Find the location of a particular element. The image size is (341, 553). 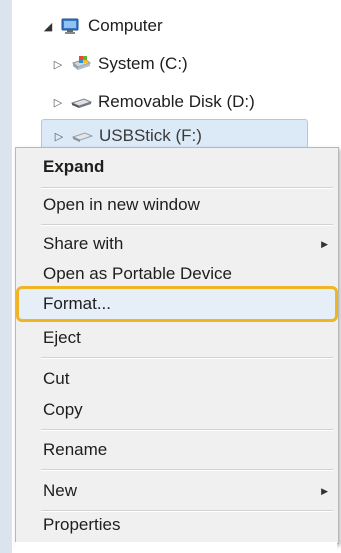

menu-item-label: Share with is located at coordinates (83, 243).